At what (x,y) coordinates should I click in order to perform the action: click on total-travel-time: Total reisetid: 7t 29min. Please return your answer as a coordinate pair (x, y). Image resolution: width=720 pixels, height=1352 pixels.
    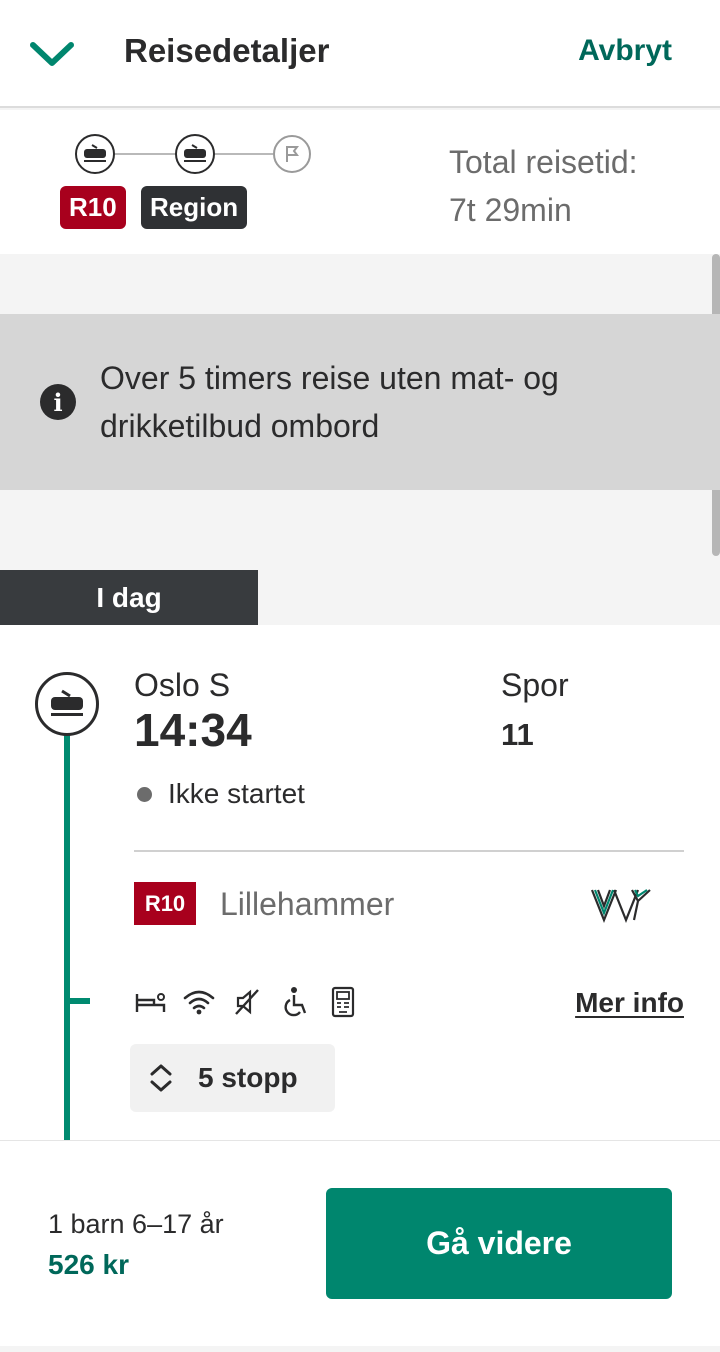
    Looking at the image, I should click on (543, 186).